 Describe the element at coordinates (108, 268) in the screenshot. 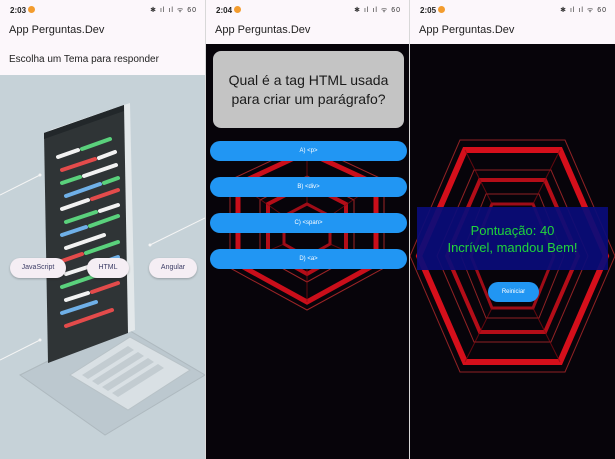

I see `theme-button-html: HTML` at that location.